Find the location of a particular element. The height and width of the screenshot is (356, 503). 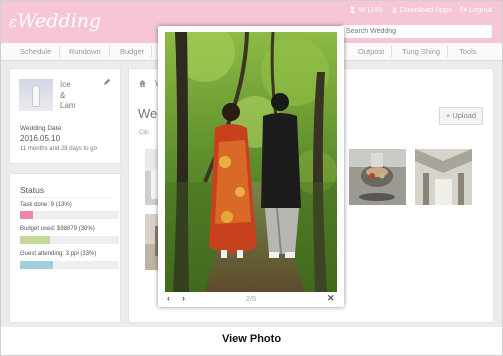

close-icon: ✕ is located at coordinates (331, 298).